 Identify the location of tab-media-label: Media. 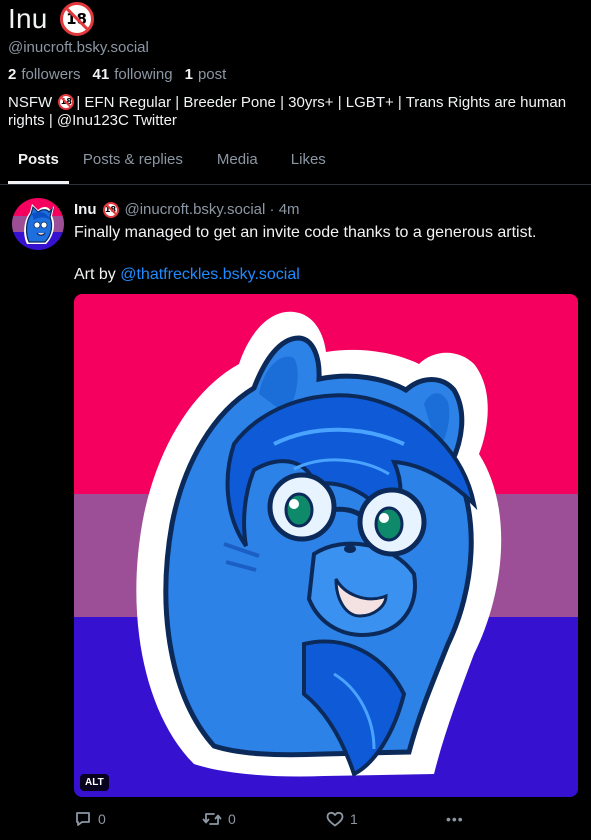
(237, 159).